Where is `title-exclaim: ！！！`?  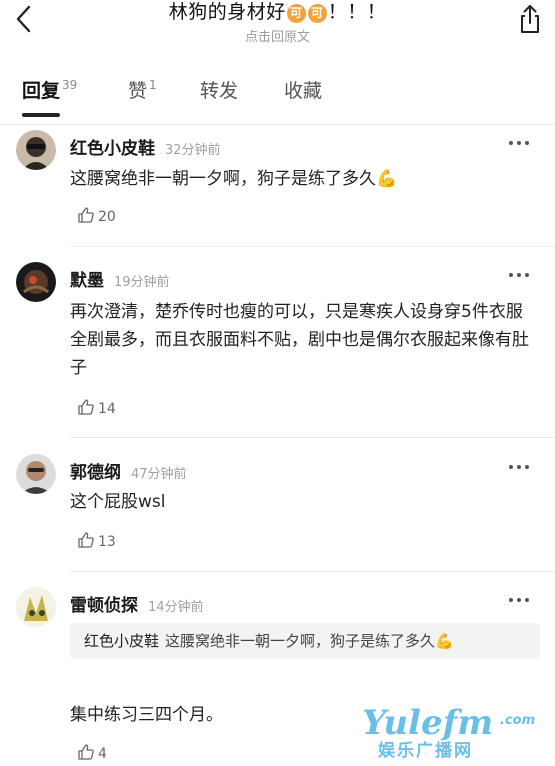 title-exclaim: ！！！ is located at coordinates (357, 12).